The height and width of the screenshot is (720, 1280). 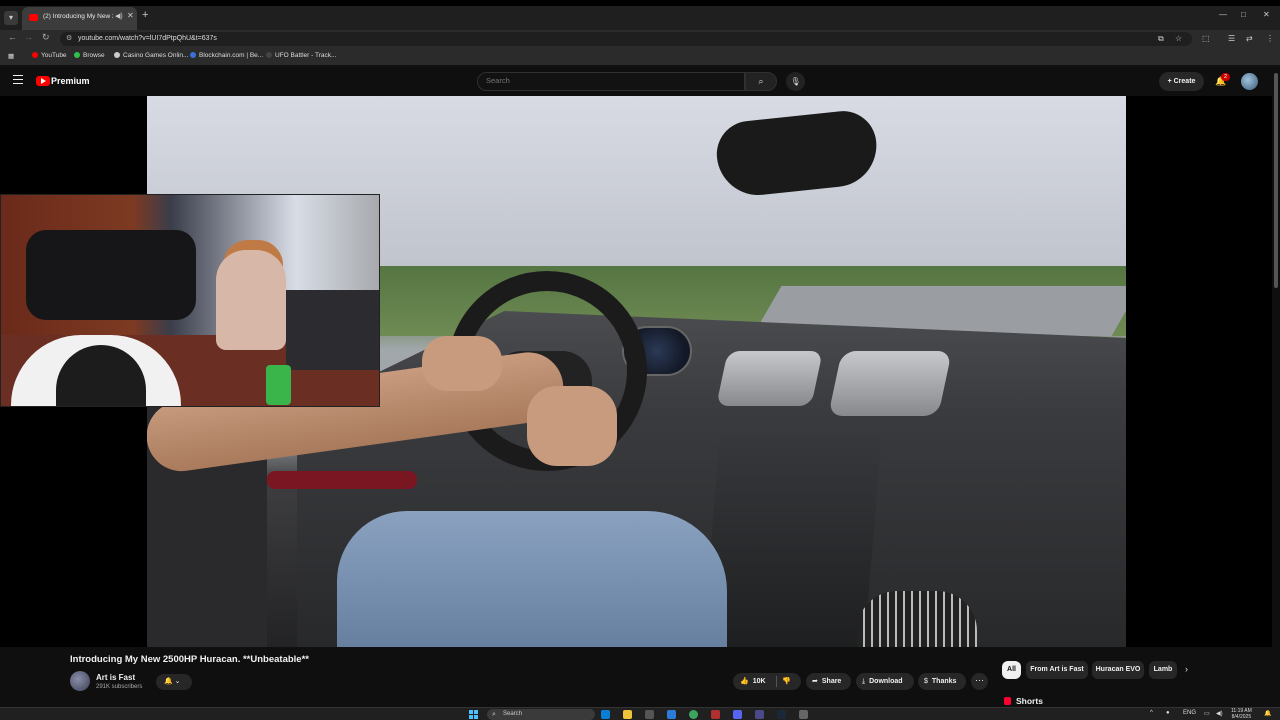 I want to click on store-icon, so click(x=649, y=714).